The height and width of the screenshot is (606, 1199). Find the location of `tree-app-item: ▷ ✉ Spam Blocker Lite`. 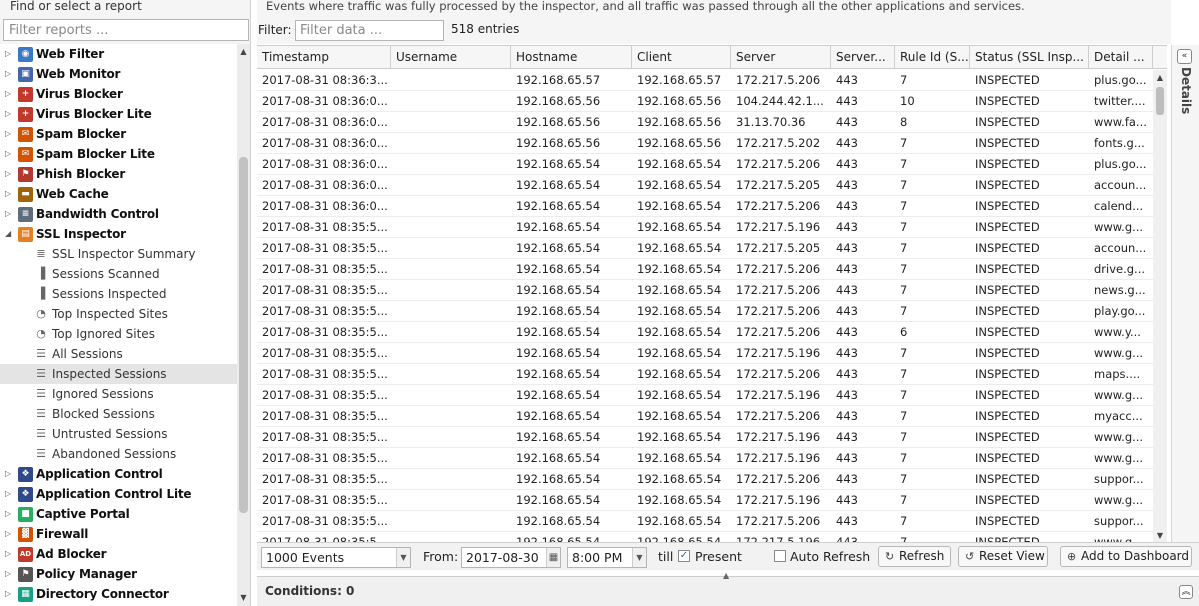

tree-app-item: ▷ ✉ Spam Blocker Lite is located at coordinates (118, 154).